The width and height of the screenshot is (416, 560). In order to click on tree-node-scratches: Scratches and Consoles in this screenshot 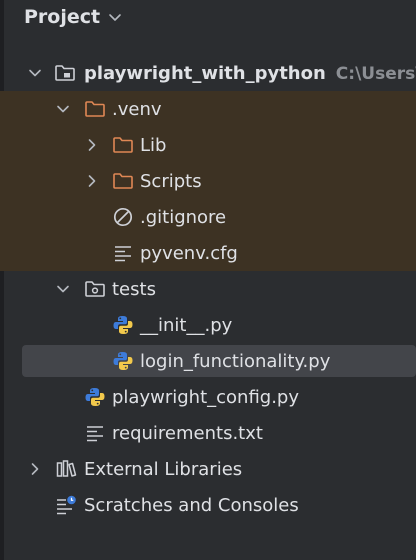, I will do `click(208, 505)`.